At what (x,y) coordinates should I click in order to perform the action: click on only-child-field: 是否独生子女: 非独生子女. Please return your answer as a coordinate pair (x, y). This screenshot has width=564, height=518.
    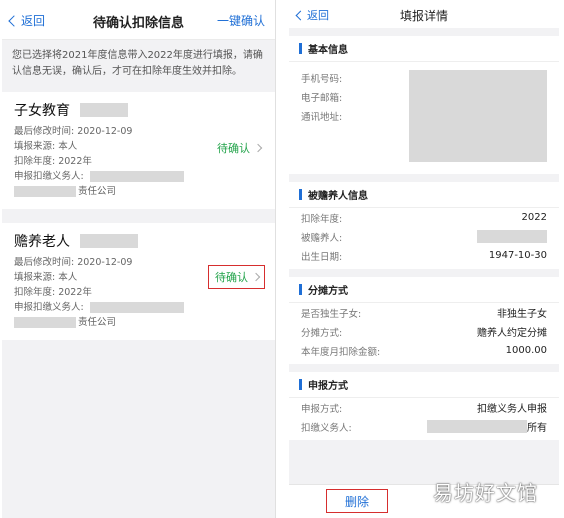
    Looking at the image, I should click on (424, 312).